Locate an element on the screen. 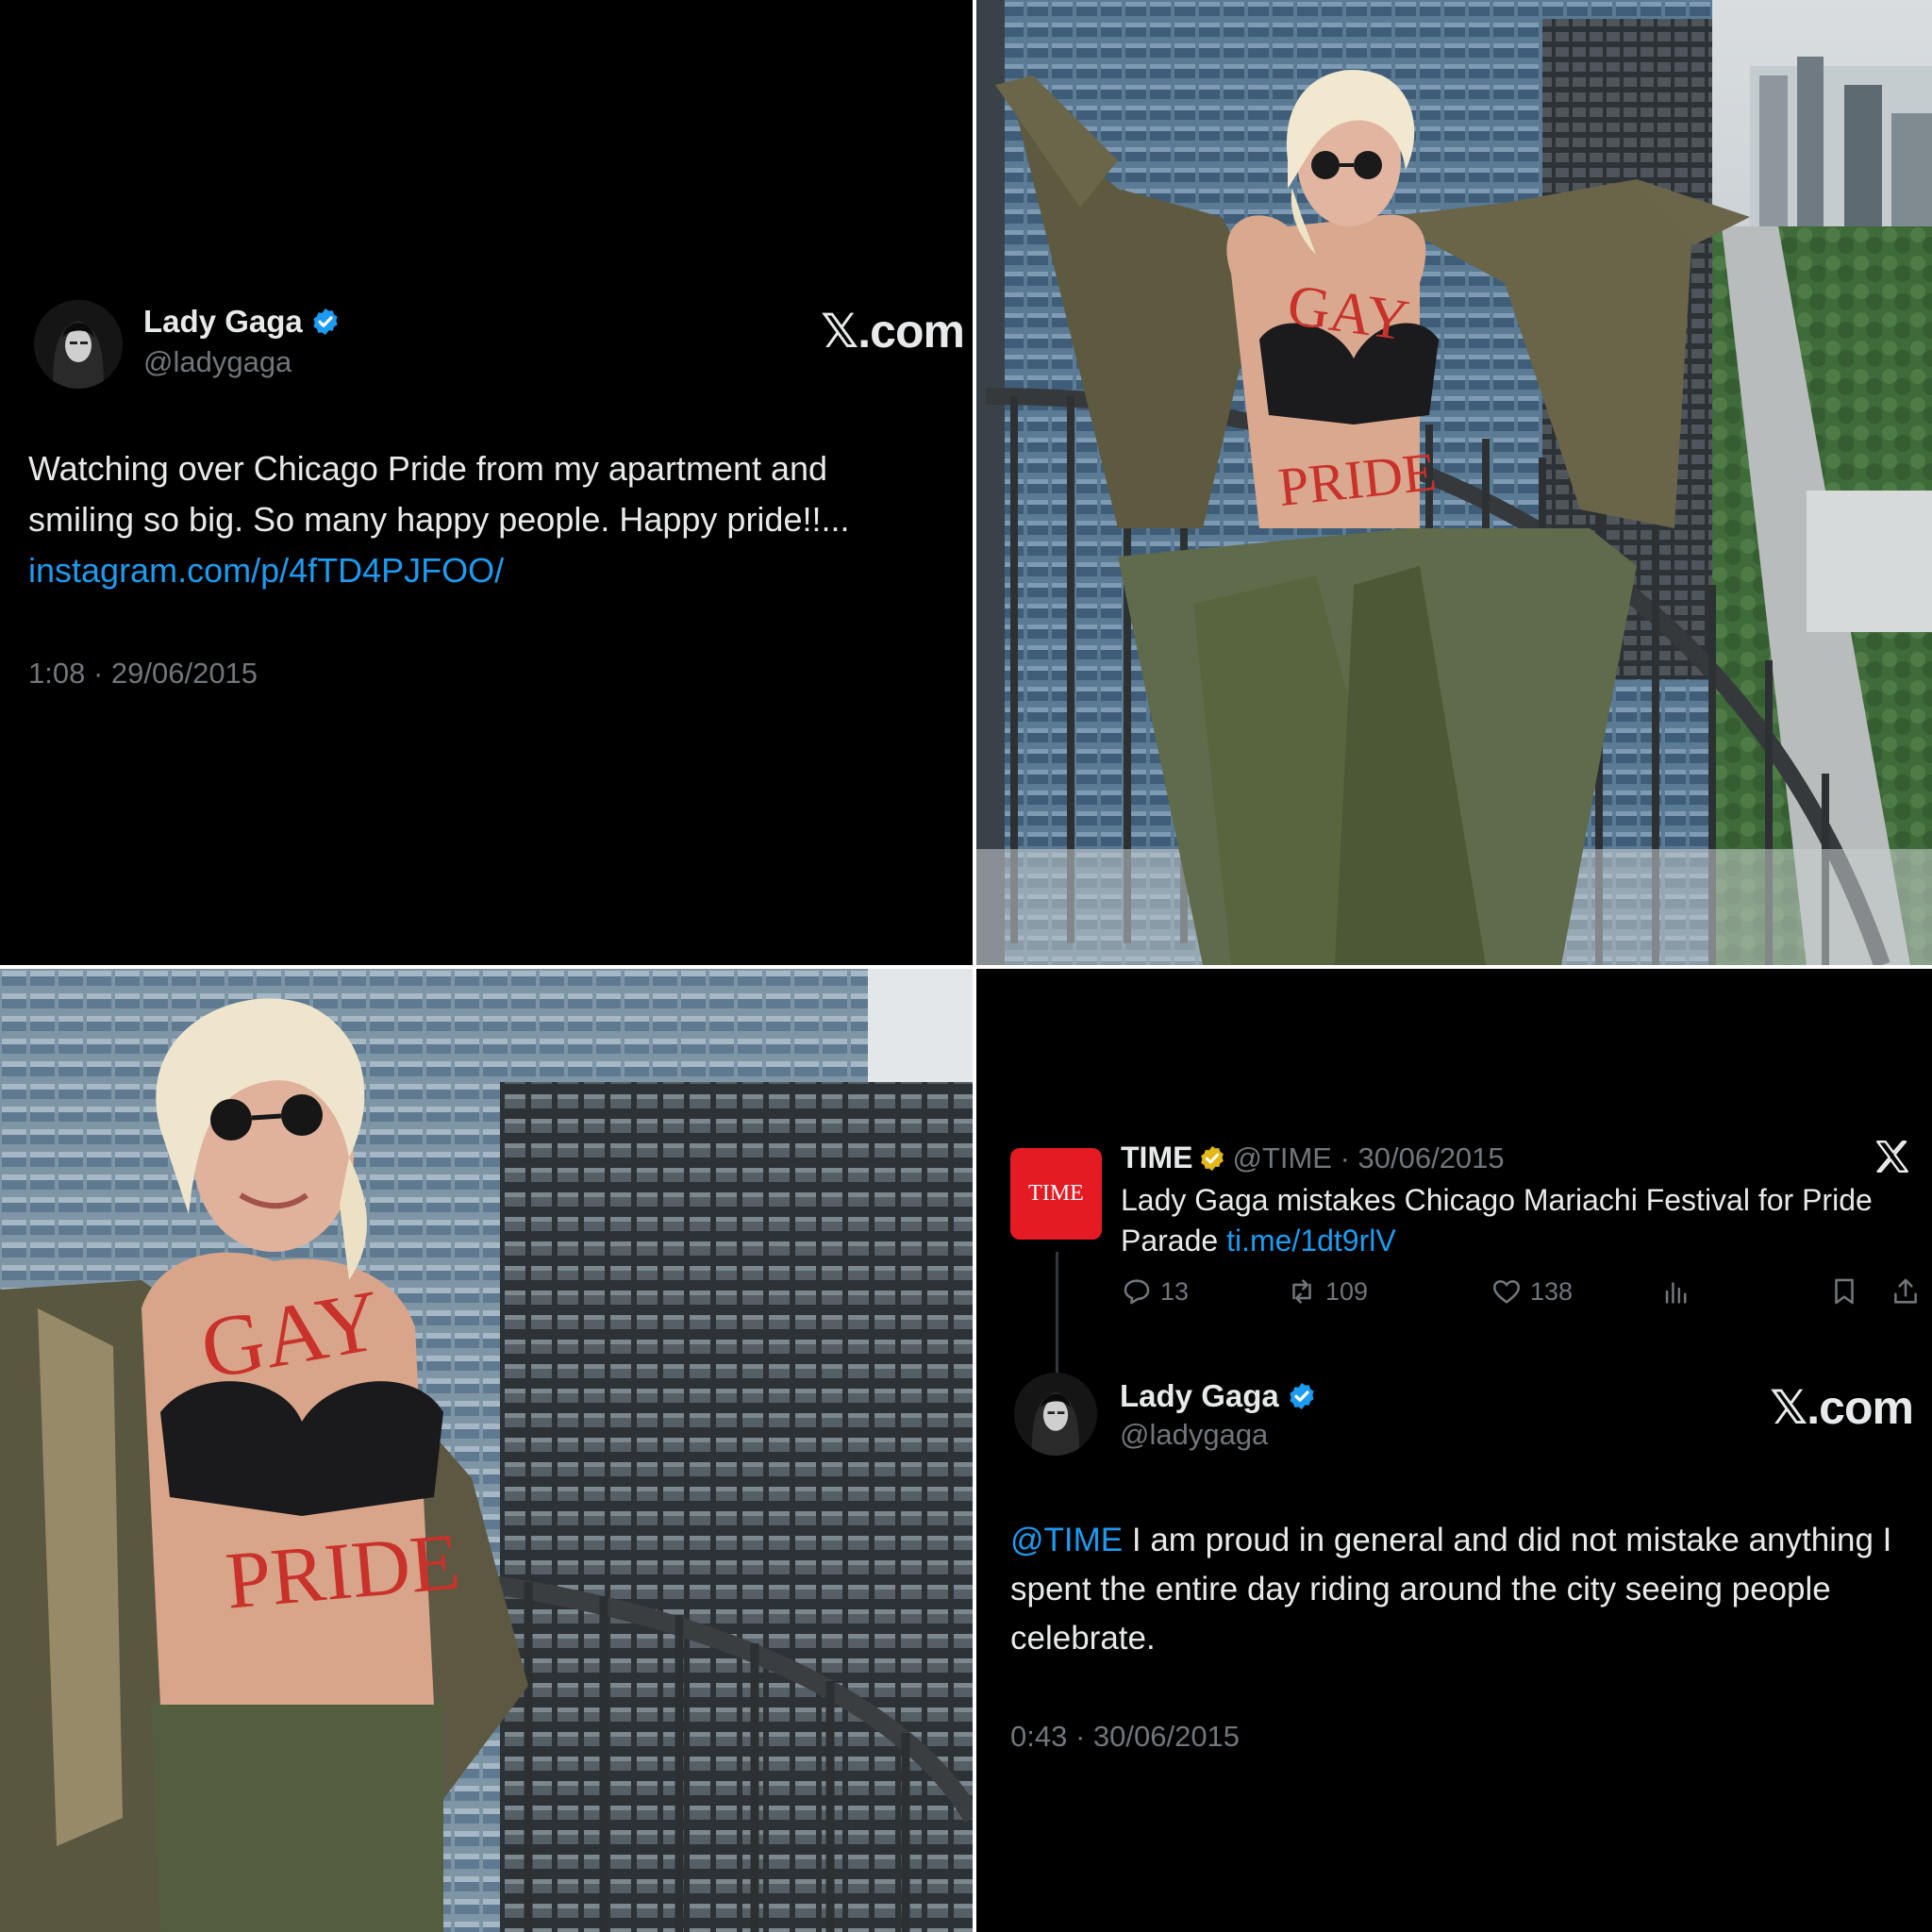 Image resolution: width=1932 pixels, height=1932 pixels. reply-button: 13 is located at coordinates (1155, 1291).